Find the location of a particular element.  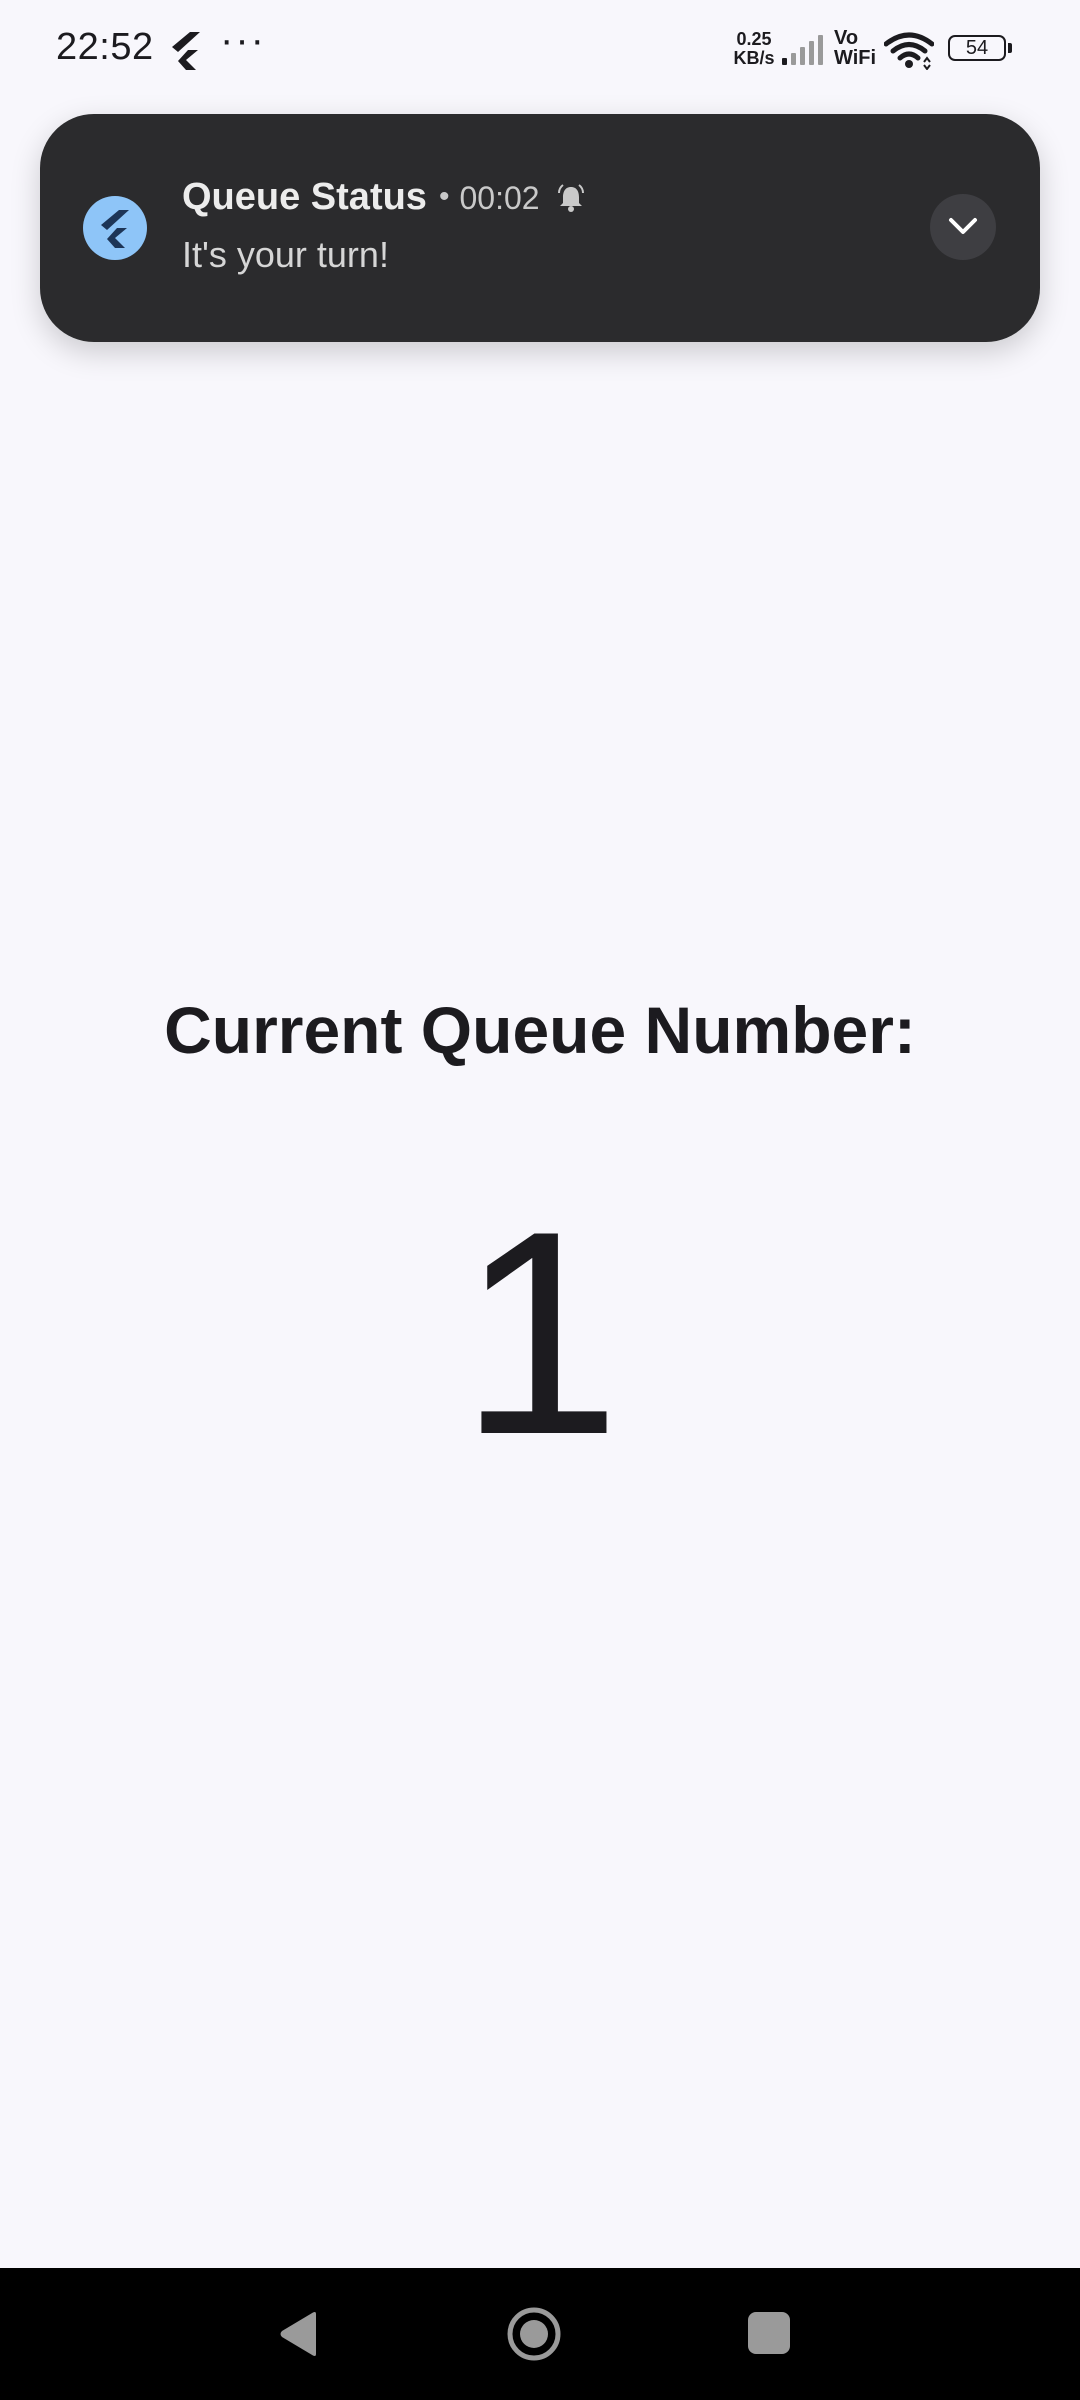

battery-icon: 54 is located at coordinates (981, 50).